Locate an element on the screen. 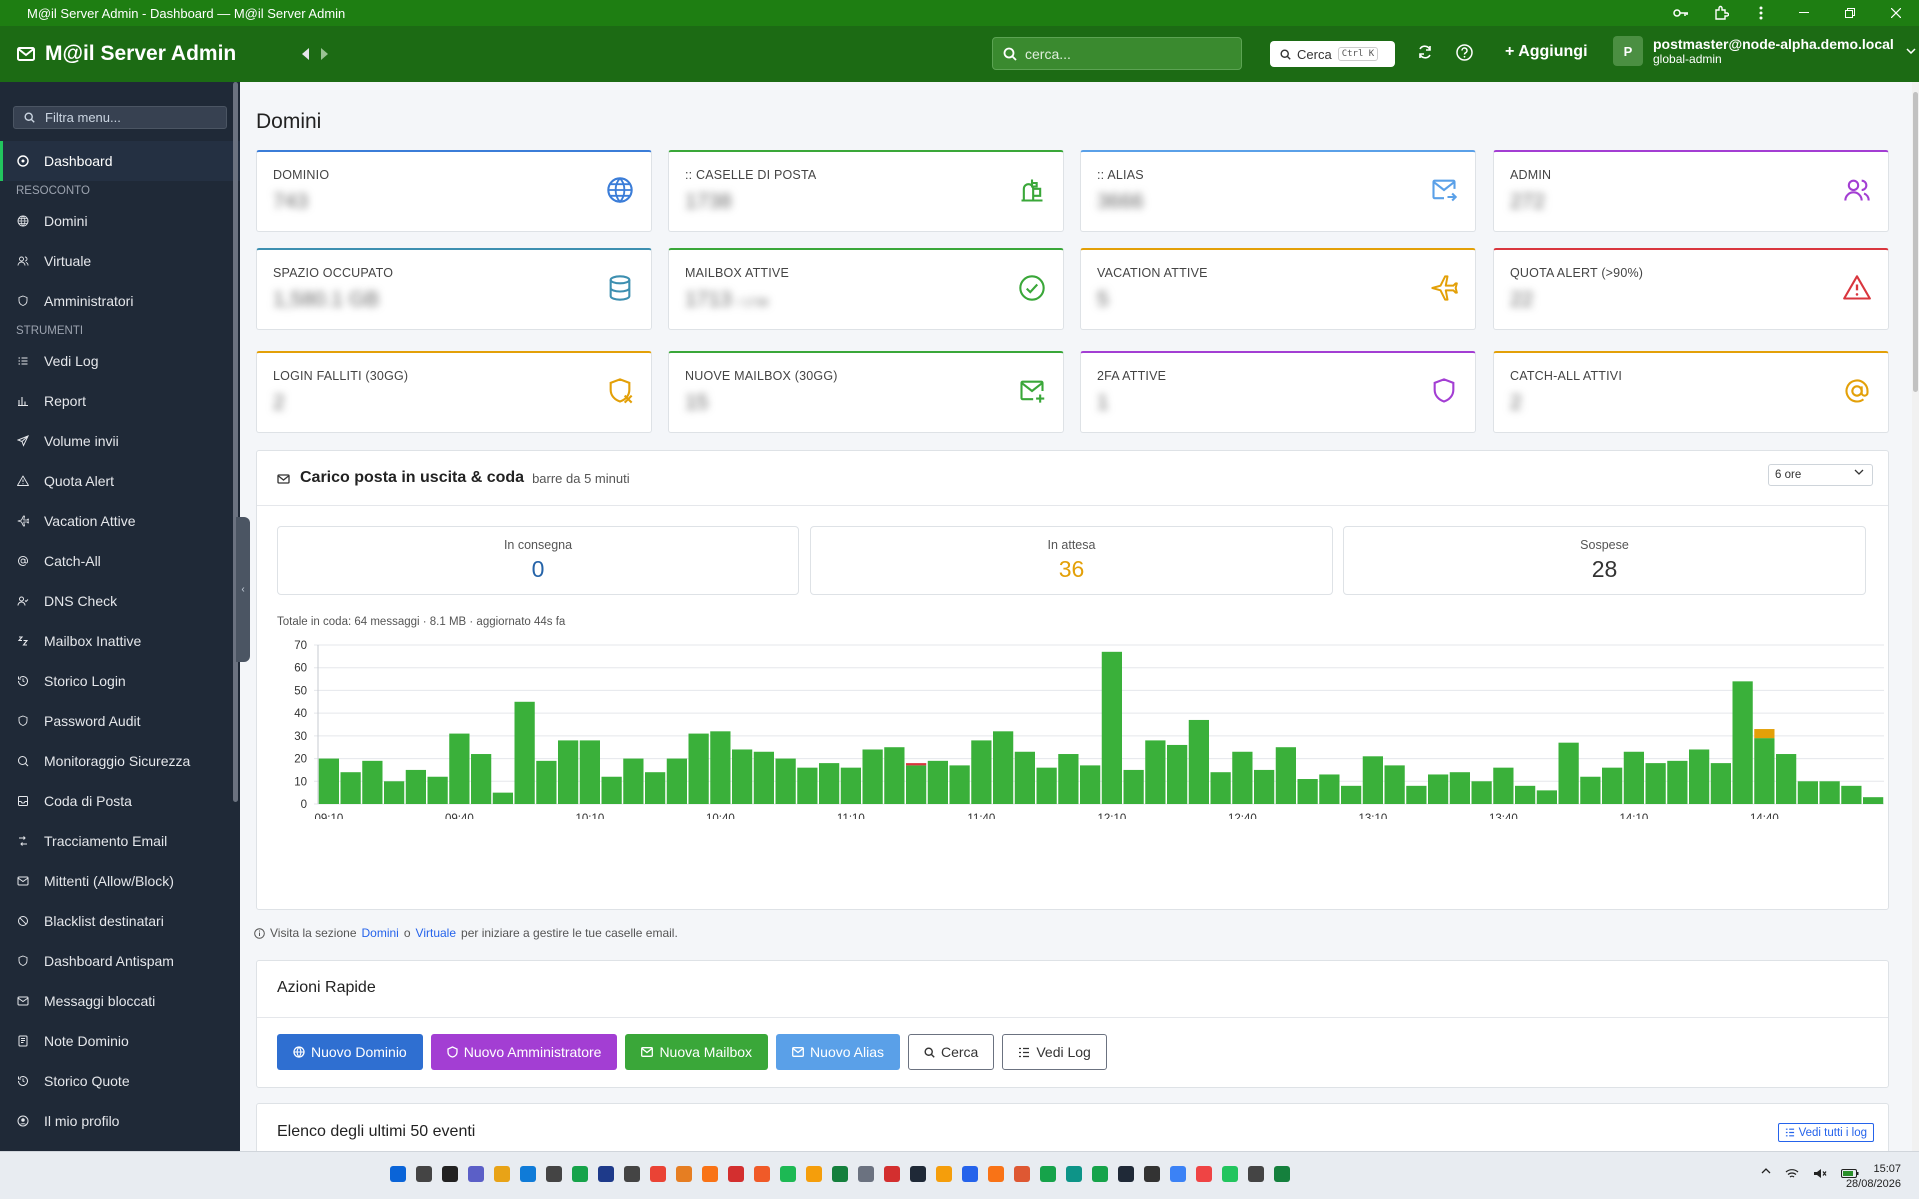  command-search-button: Cerca Ctrl K is located at coordinates (1332, 54).